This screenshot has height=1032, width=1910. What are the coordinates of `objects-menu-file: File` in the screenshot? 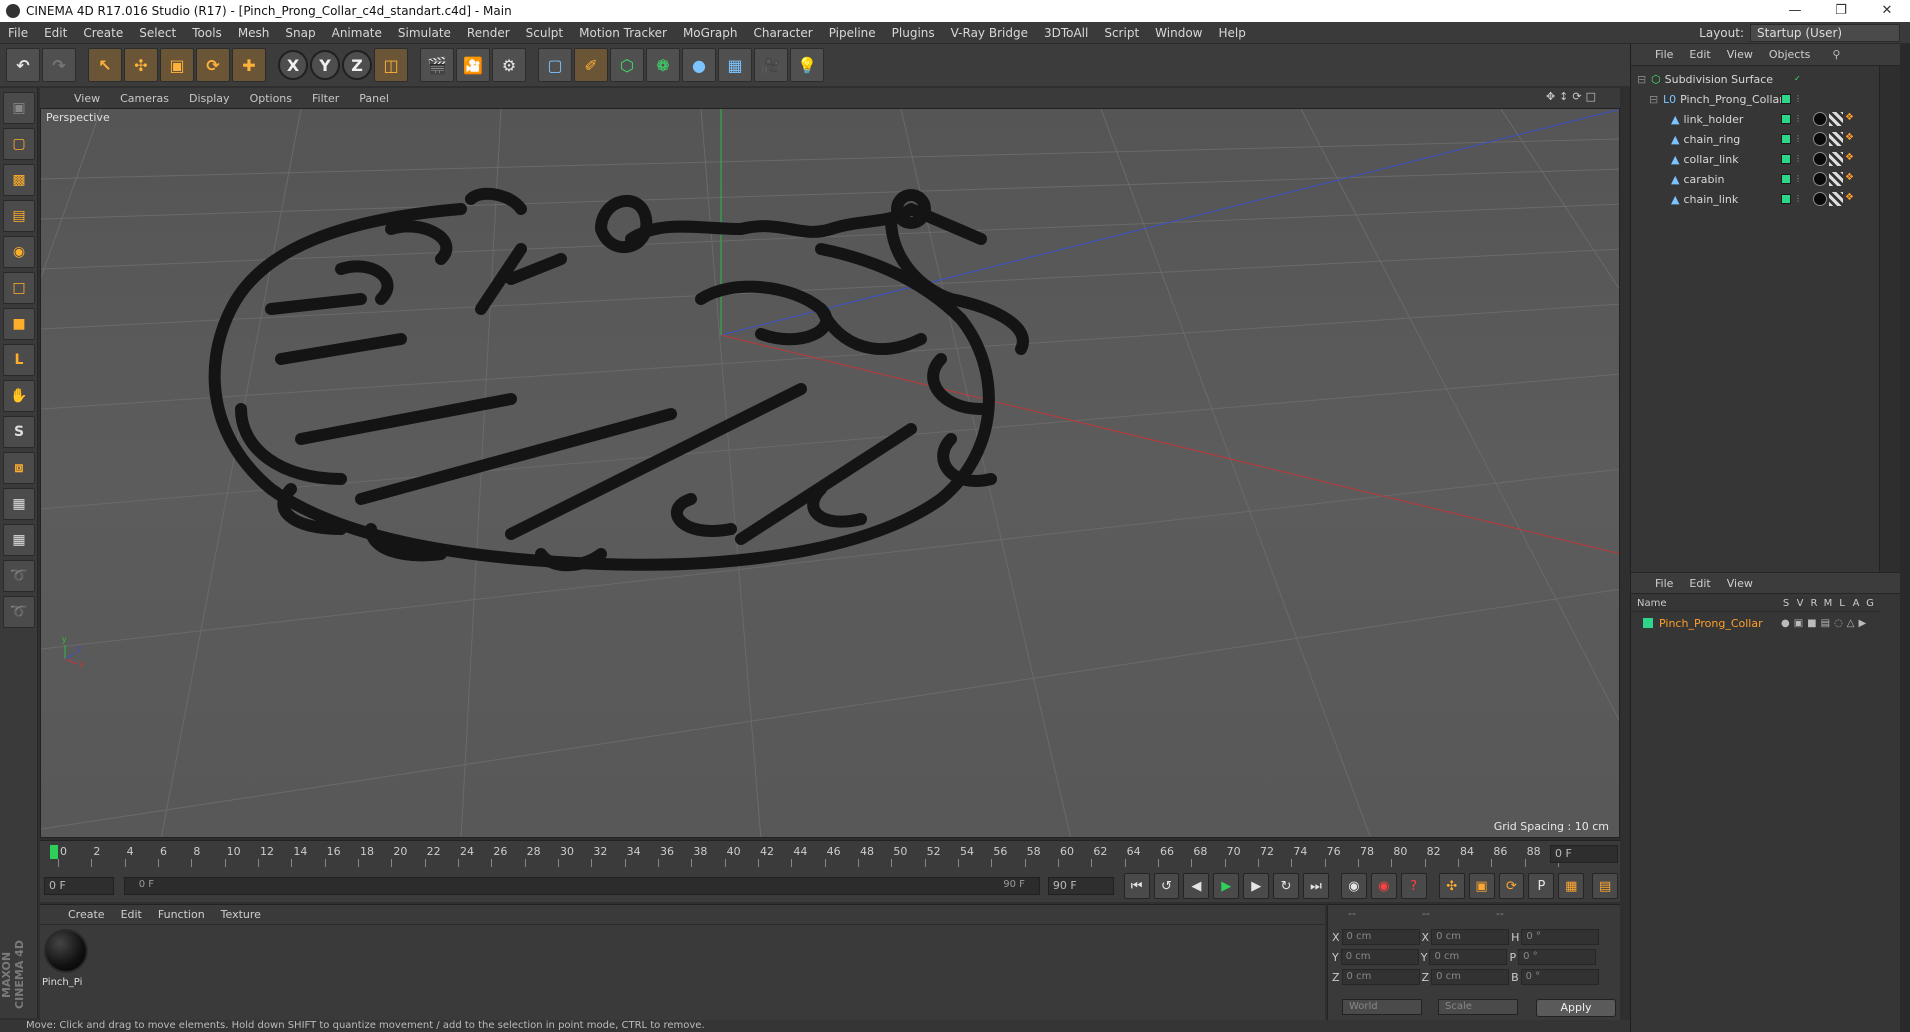 It's located at (1664, 54).